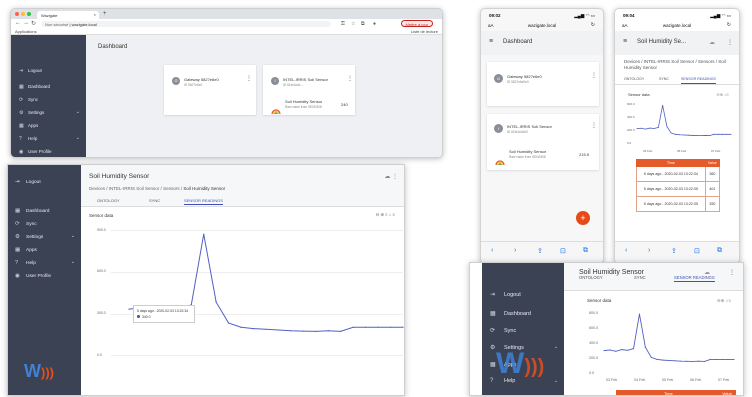 The image size is (752, 397). Describe the element at coordinates (210, 90) in the screenshot. I see `gateway-card: G Gateway 5827e6e0 ID 5827e6e0 ⋮` at that location.